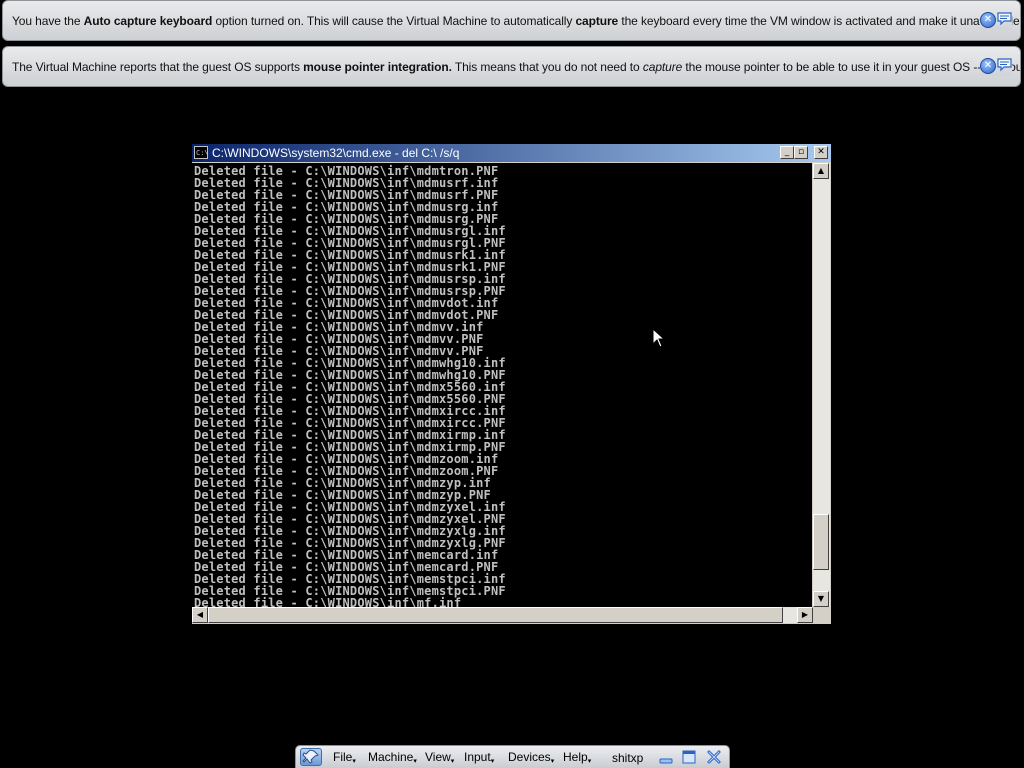  I want to click on menu-help: Help▾, so click(577, 757).